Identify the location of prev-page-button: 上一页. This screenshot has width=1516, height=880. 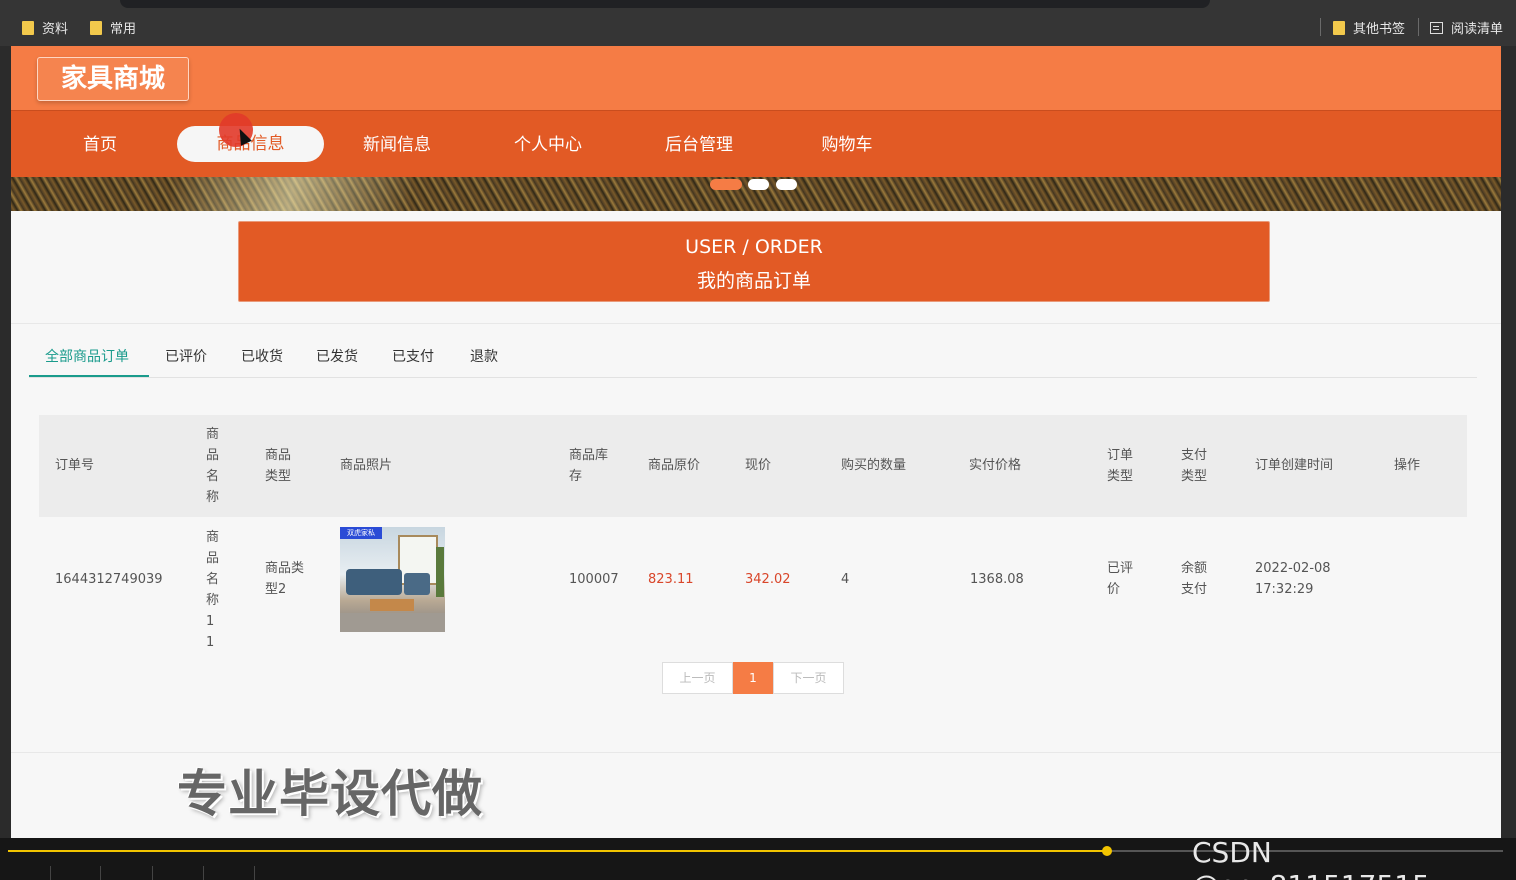
(697, 678).